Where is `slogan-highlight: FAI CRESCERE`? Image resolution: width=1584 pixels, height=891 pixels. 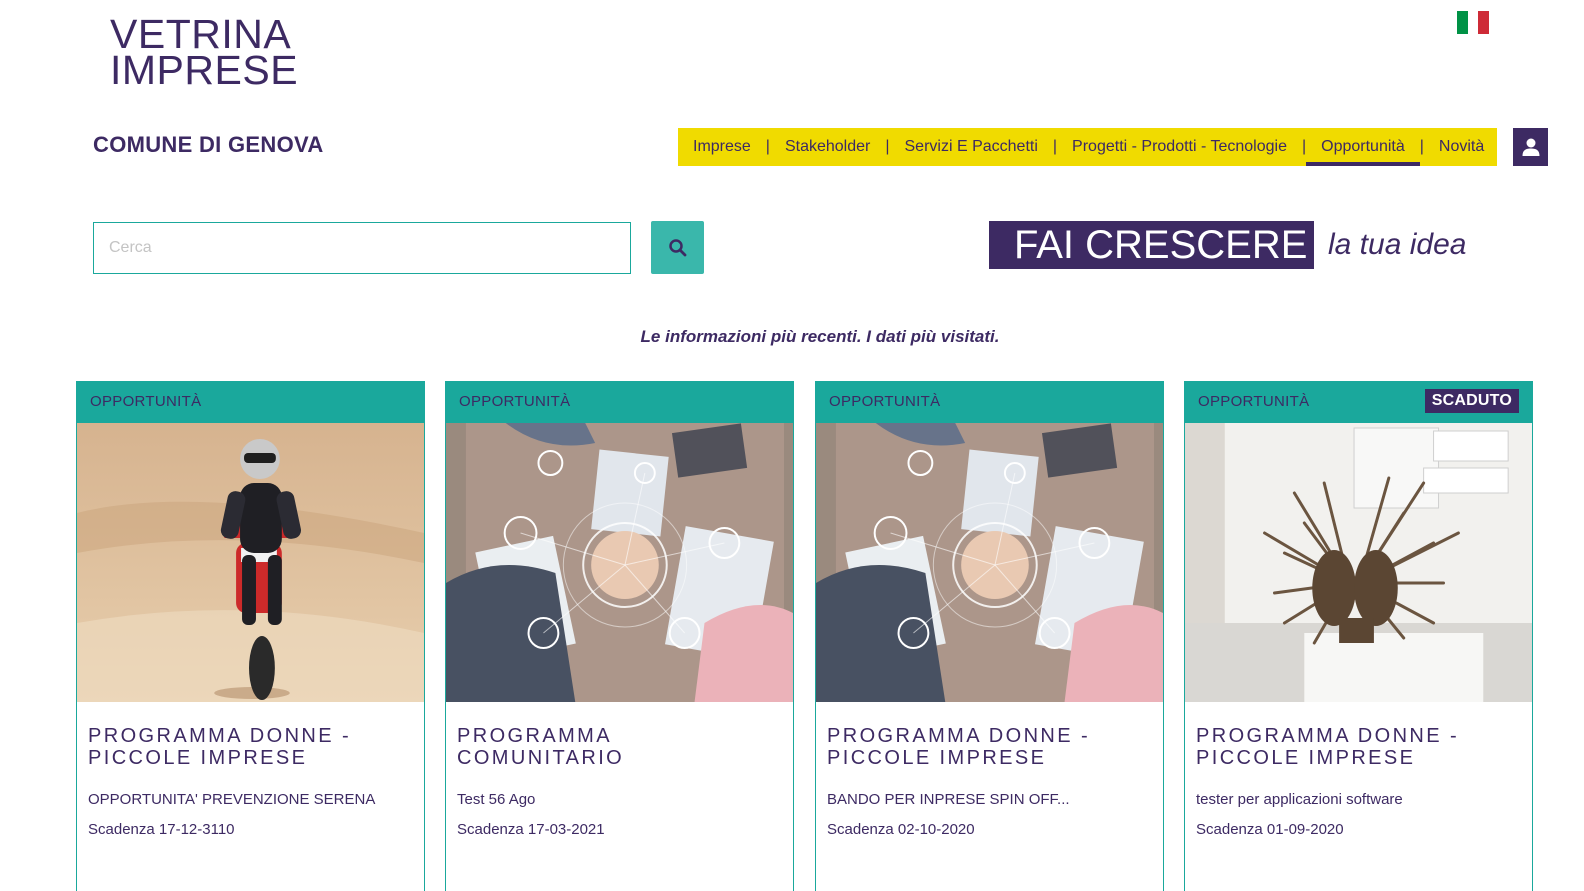
slogan-highlight: FAI CRESCERE is located at coordinates (1152, 245).